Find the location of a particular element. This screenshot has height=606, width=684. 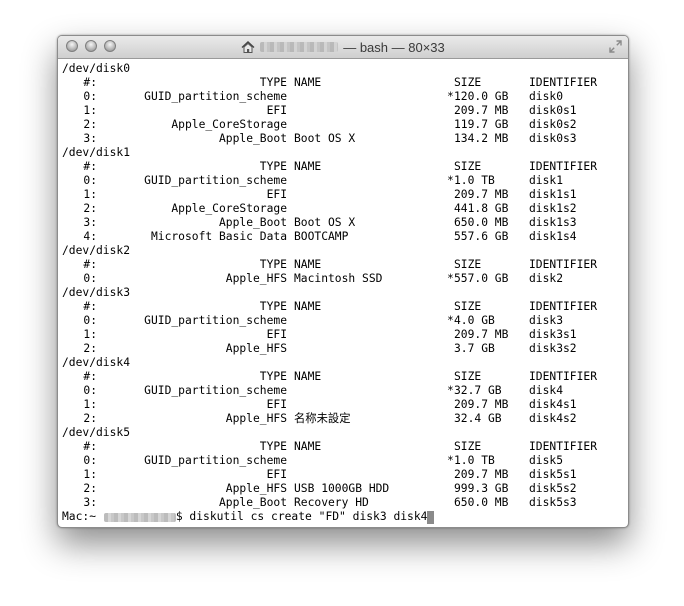

prompt-host: Mac:~ is located at coordinates (82, 516).